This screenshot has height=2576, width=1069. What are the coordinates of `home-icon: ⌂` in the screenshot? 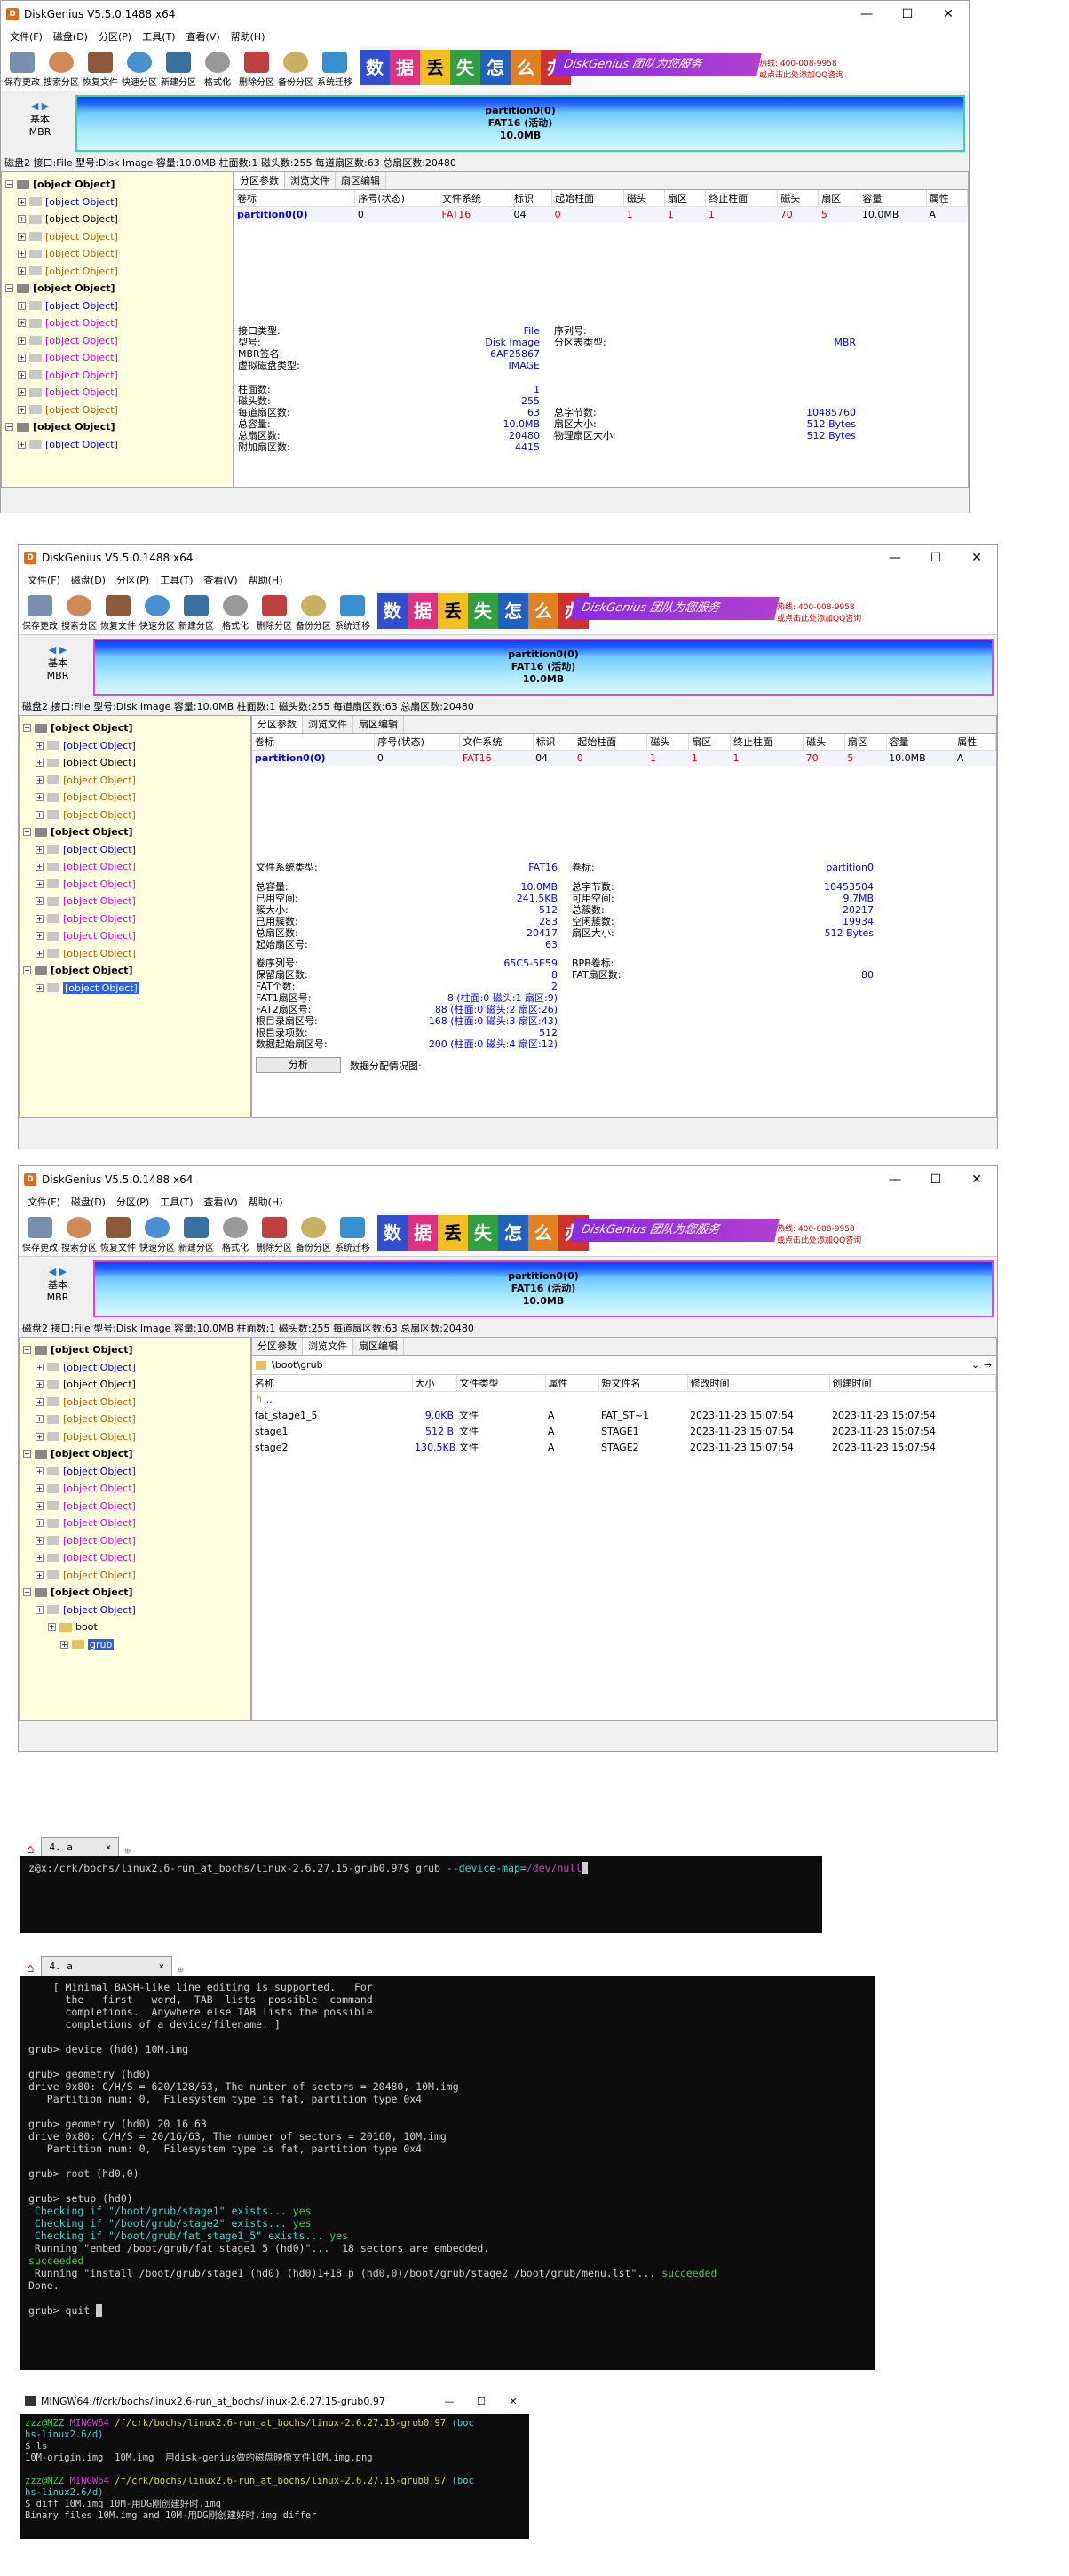 It's located at (30, 1968).